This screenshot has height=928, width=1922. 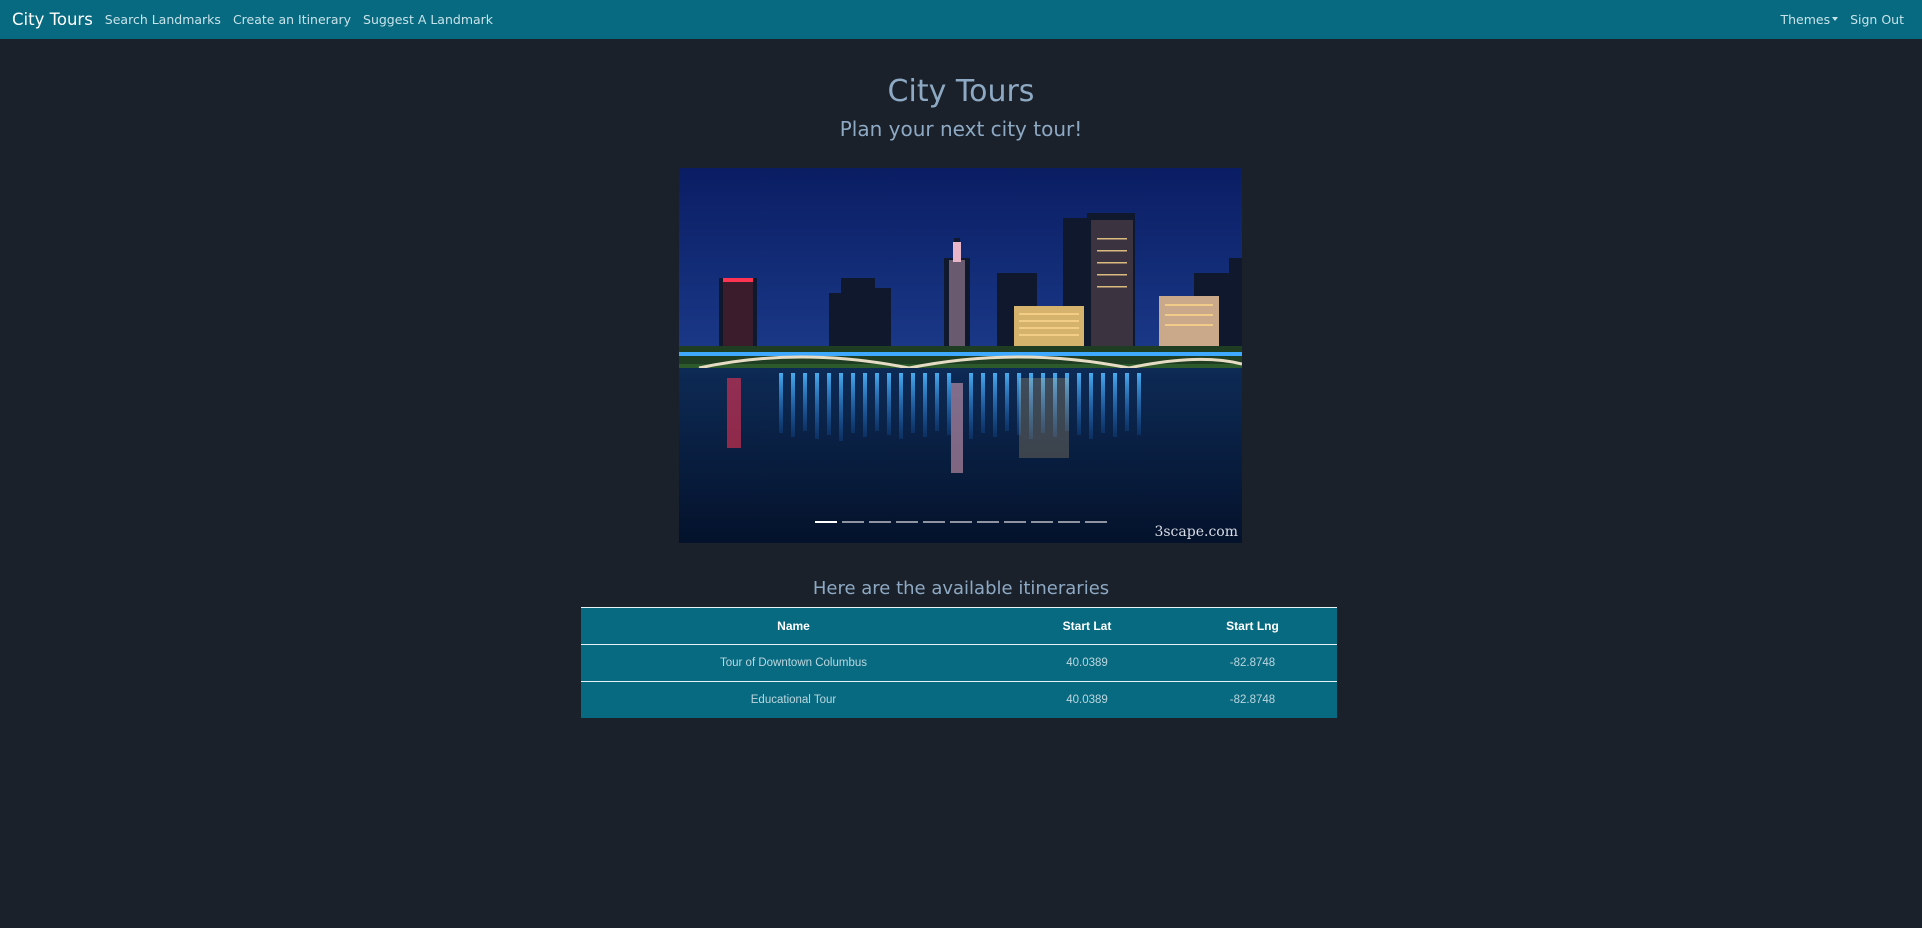 I want to click on itinerary-name: Educational Tour, so click(x=793, y=700).